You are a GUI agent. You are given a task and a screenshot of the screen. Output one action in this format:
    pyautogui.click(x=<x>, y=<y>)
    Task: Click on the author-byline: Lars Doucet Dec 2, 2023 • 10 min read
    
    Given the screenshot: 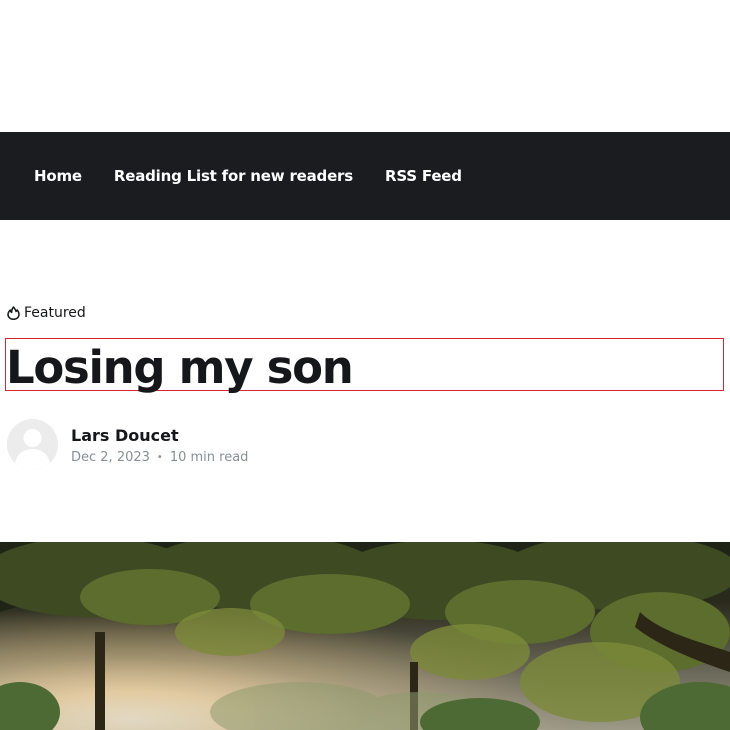 What is the action you would take?
    pyautogui.click(x=127, y=444)
    